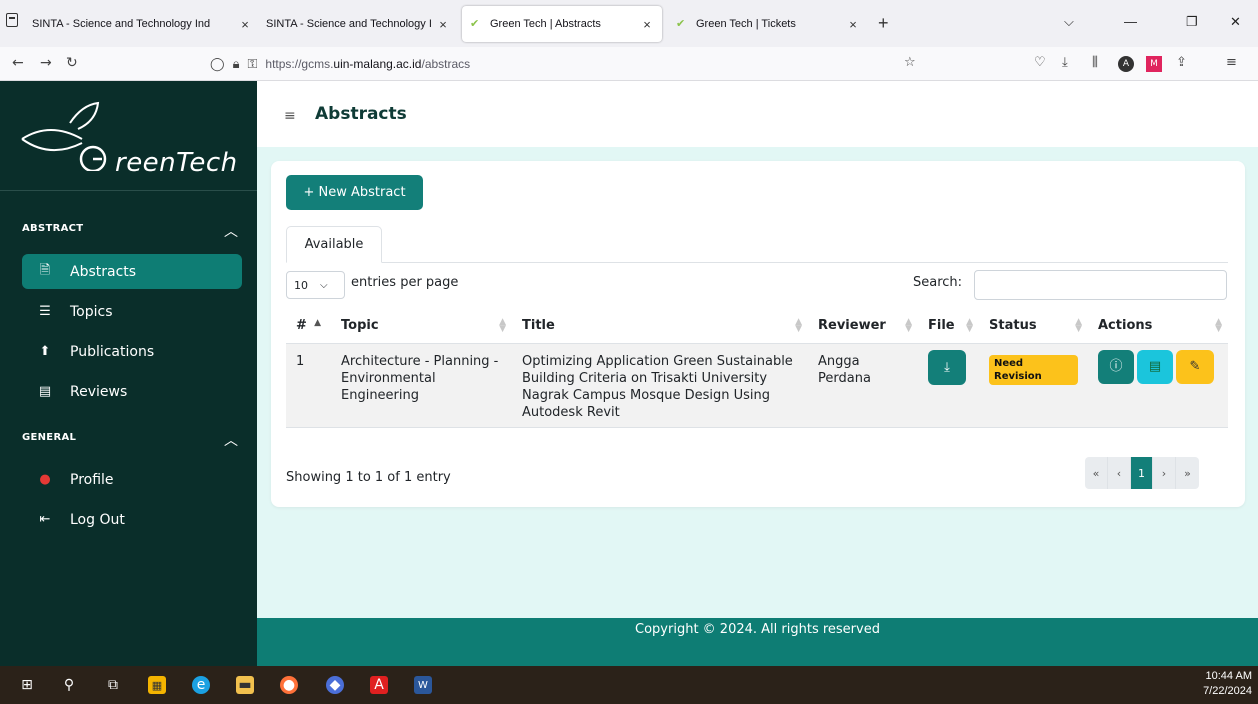  I want to click on tab-overflow-icon: ⌵, so click(1069, 22).